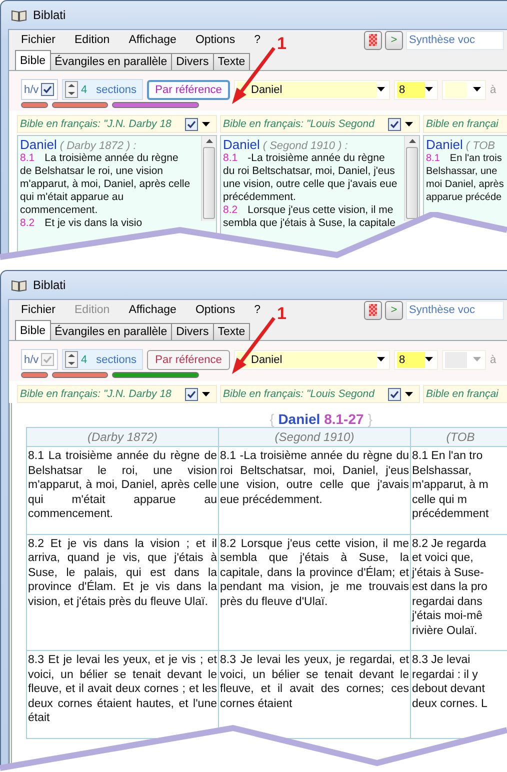 The height and width of the screenshot is (772, 507). Describe the element at coordinates (82, 223) in the screenshot. I see `verse-text: 8.2 Et je vis dans la visio` at that location.